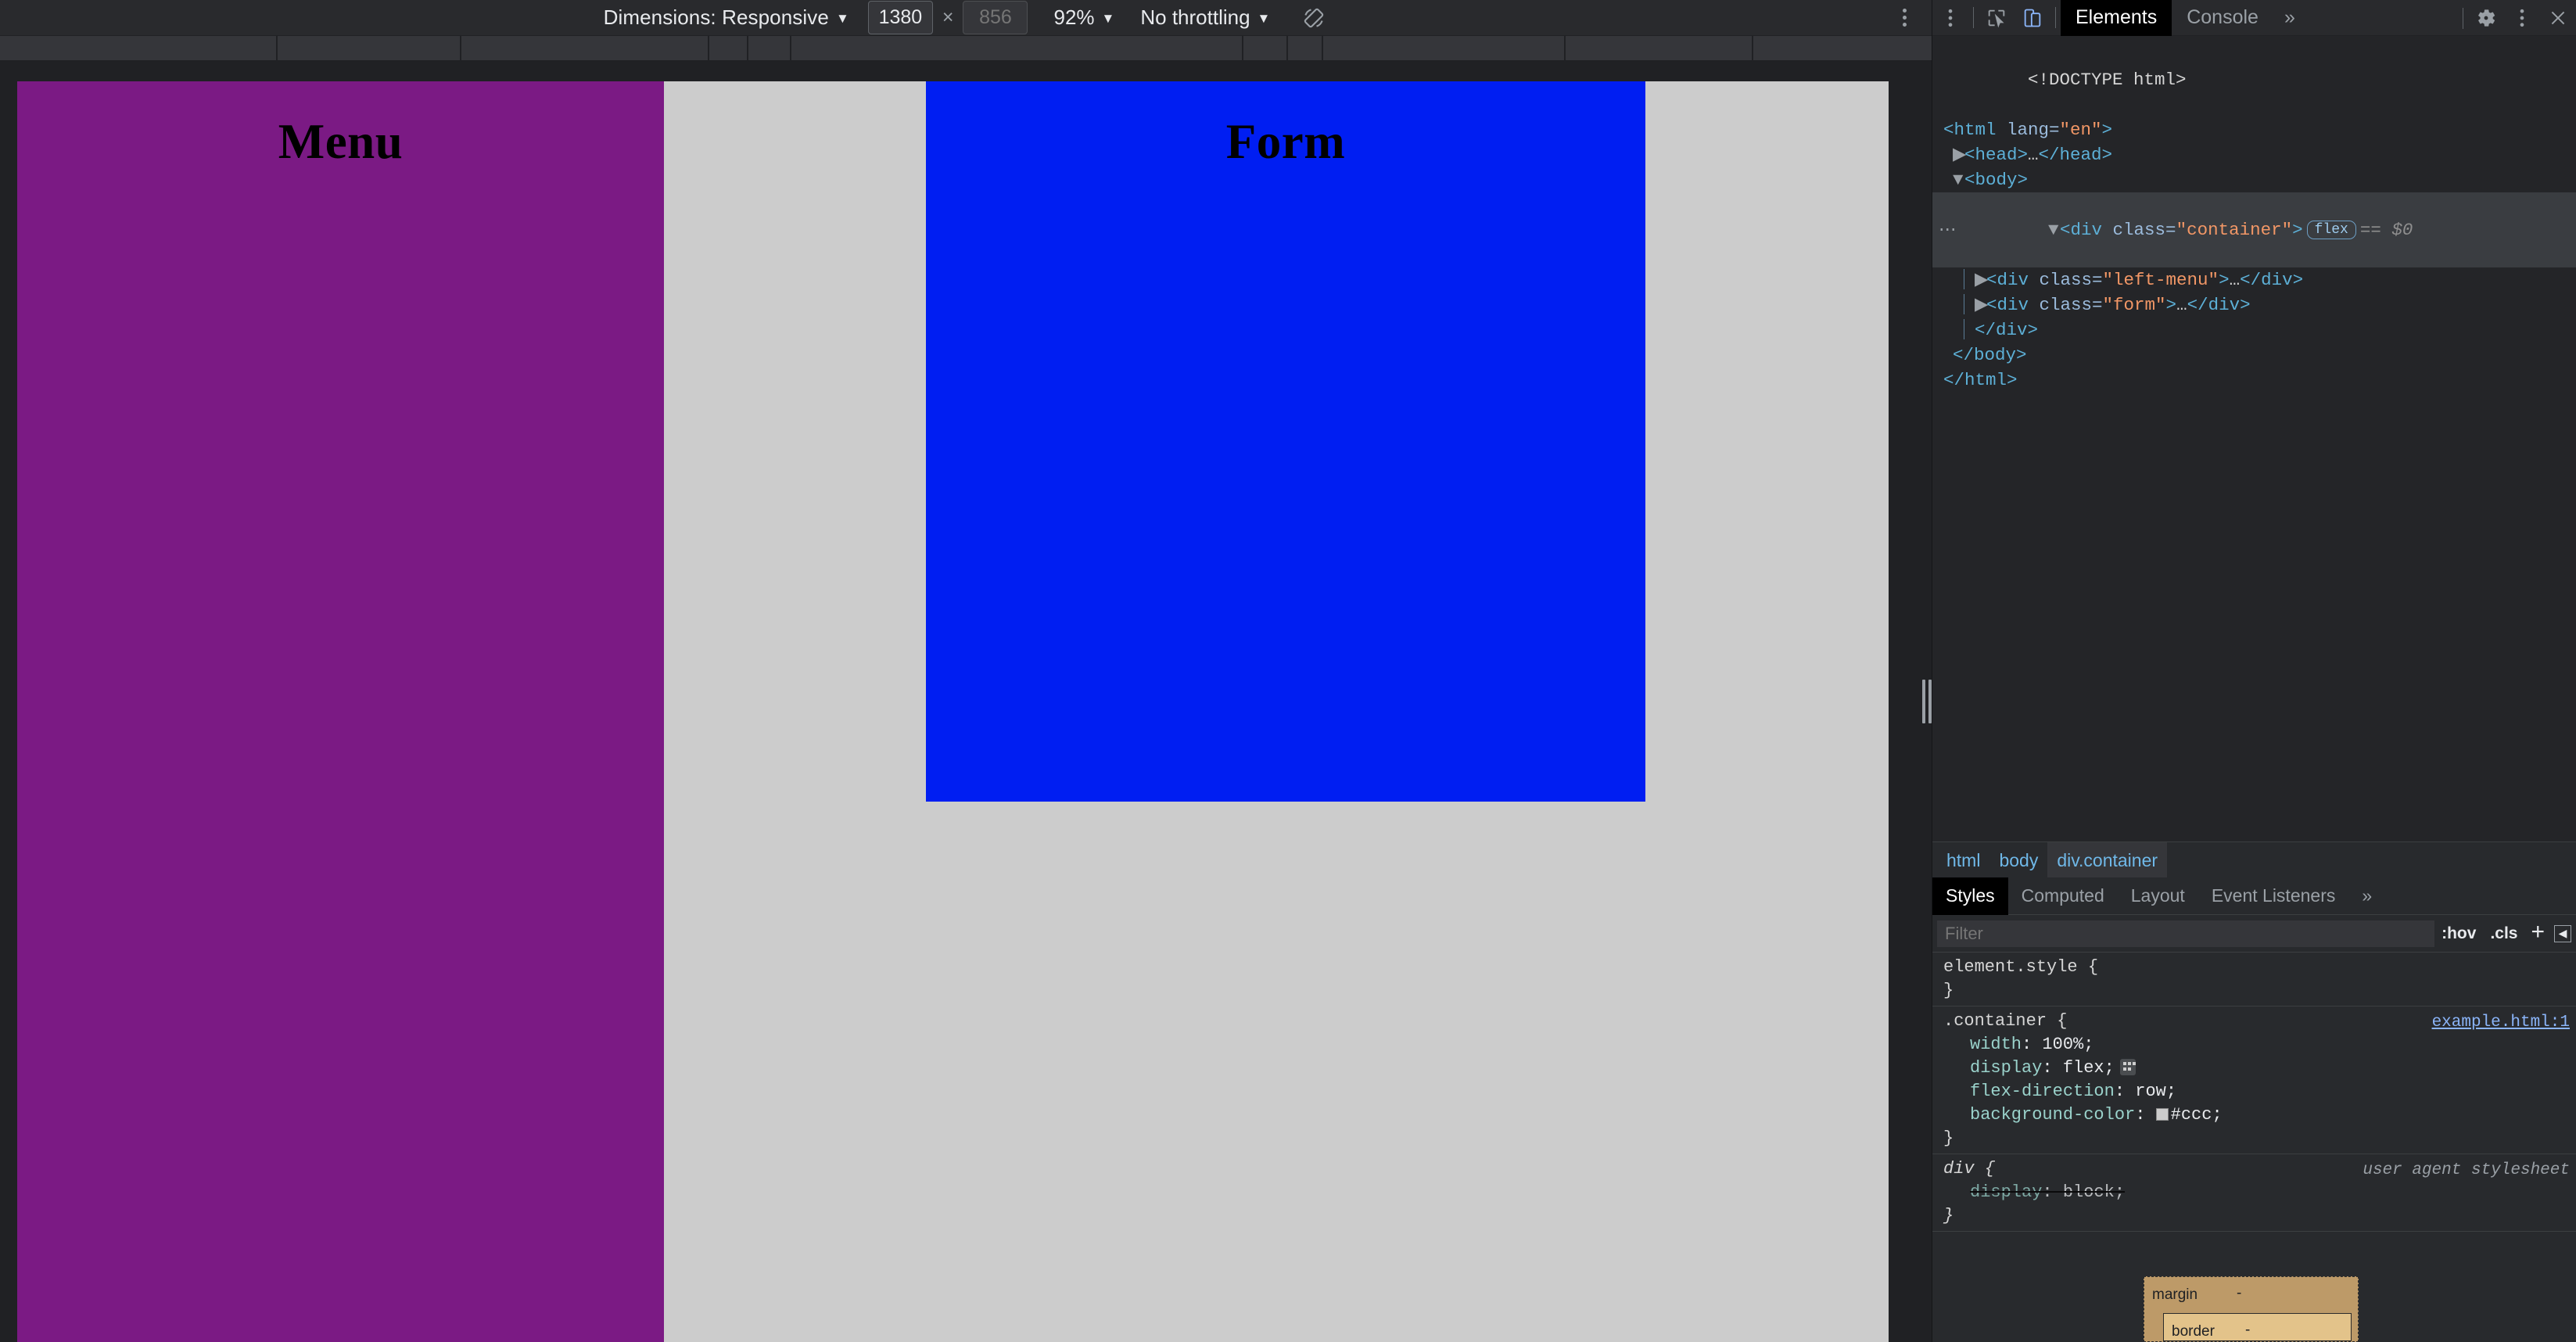 This screenshot has height=1342, width=2576. I want to click on viewport-height-input, so click(996, 17).